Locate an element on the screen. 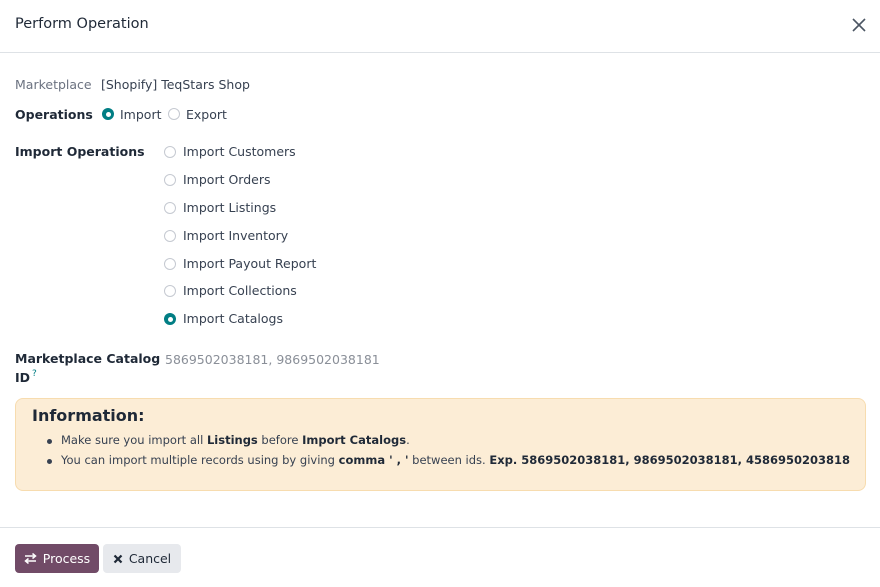 This screenshot has width=880, height=587. radio-import-payout-report is located at coordinates (170, 264).